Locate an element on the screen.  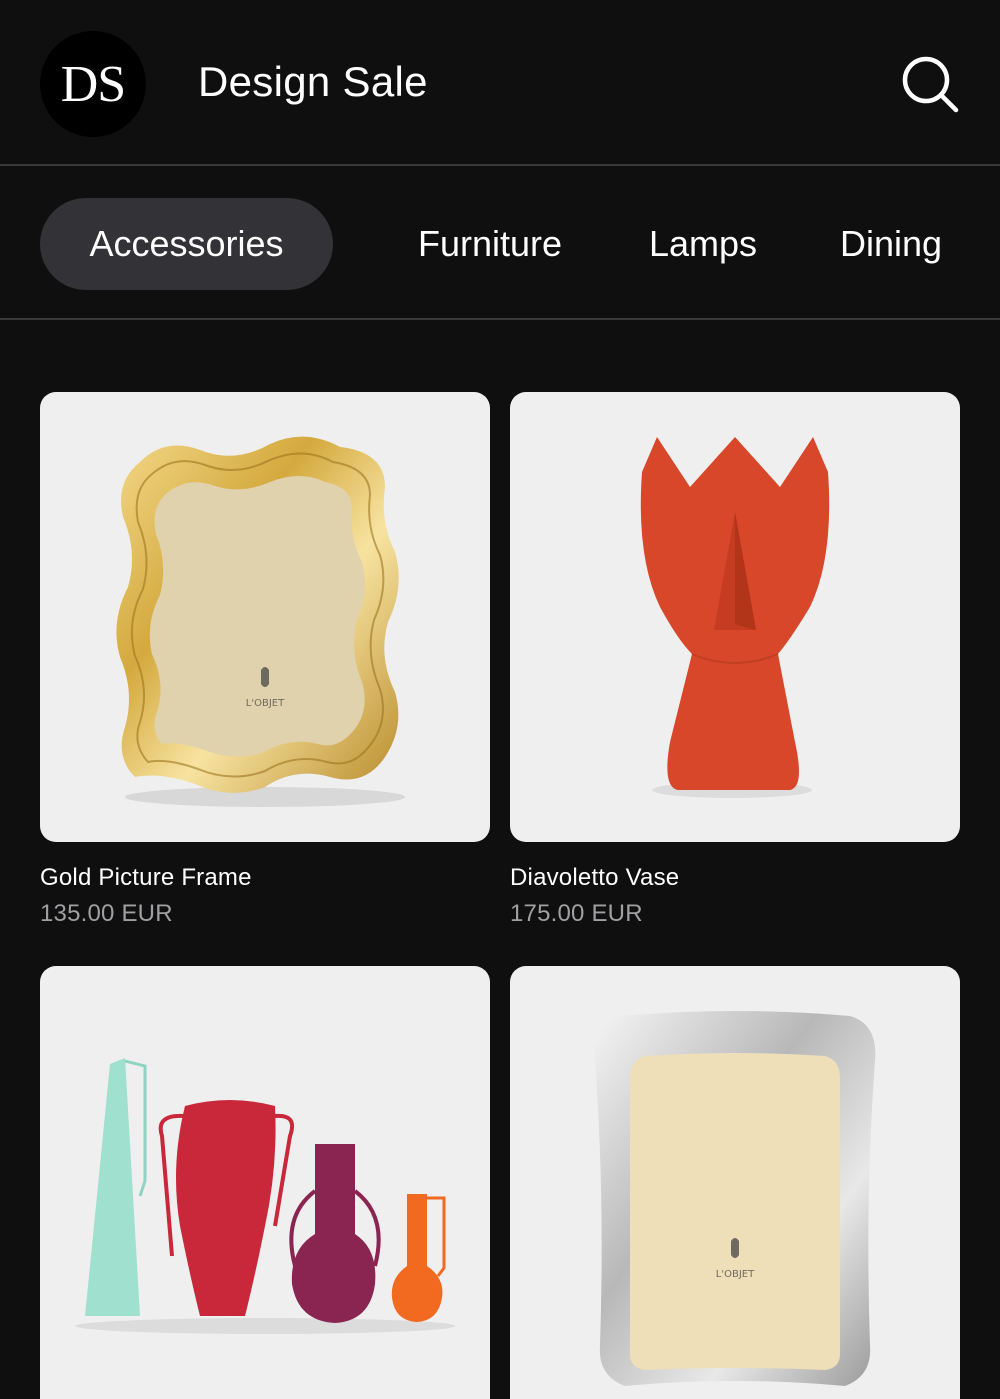
search-icon is located at coordinates (930, 84).